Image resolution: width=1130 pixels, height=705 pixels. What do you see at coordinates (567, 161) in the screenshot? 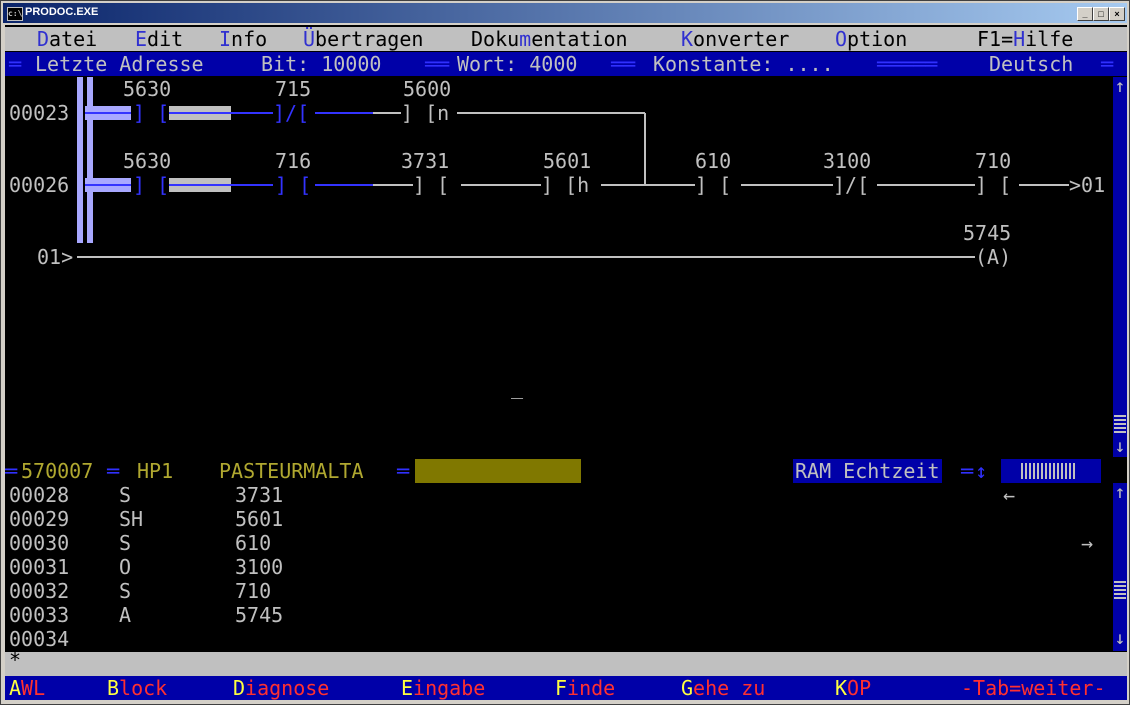
I see `contact-address: 5601` at bounding box center [567, 161].